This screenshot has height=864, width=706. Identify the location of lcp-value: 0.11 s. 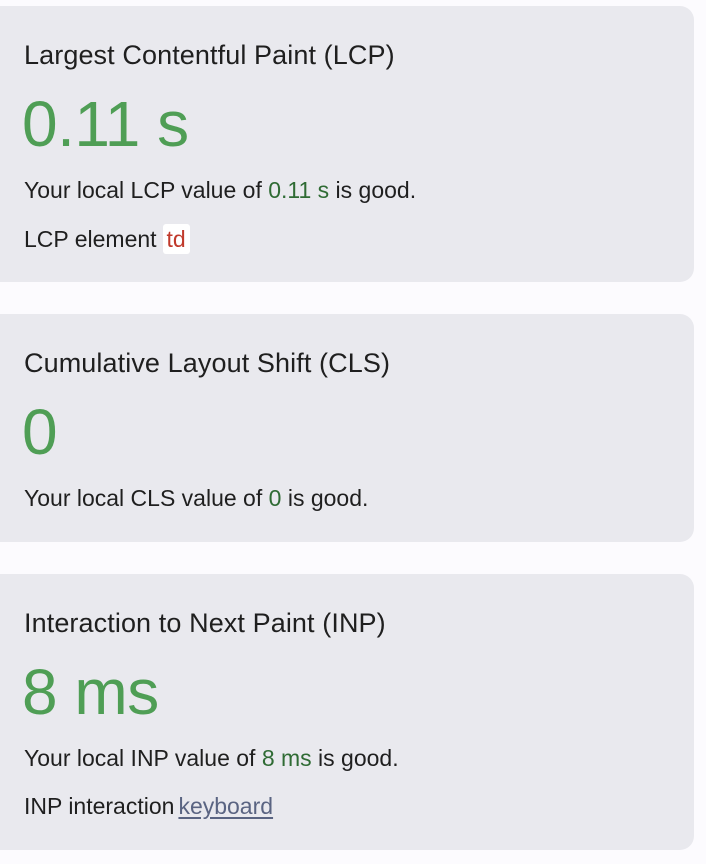
(105, 124).